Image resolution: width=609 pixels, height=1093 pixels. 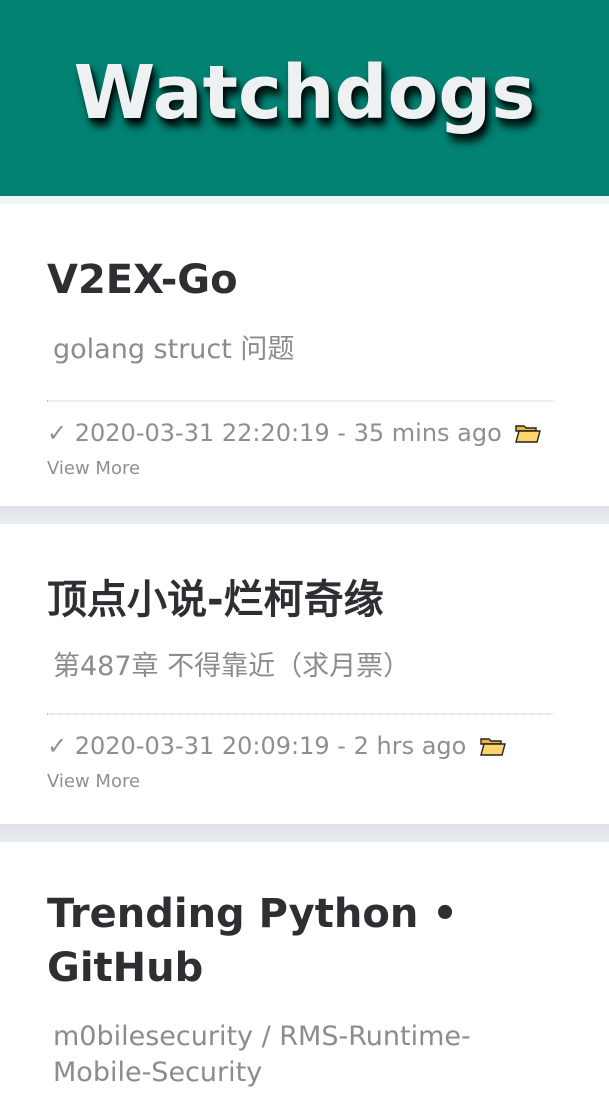 What do you see at coordinates (202, 433) in the screenshot?
I see `card-timestamp: 2020-03-31 22:20:19` at bounding box center [202, 433].